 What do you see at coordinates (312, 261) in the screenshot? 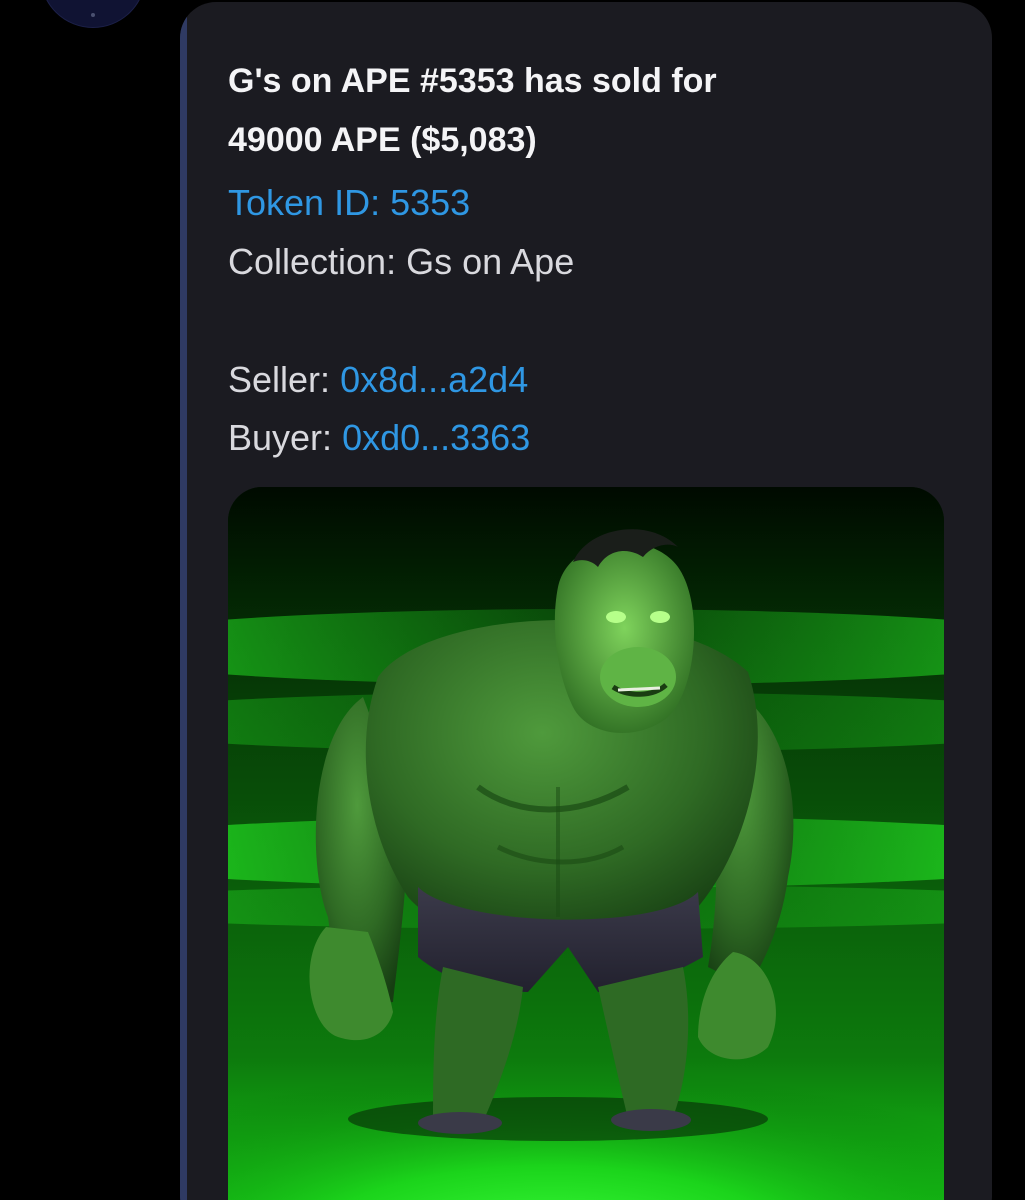
I see `collection-label: Collection:` at bounding box center [312, 261].